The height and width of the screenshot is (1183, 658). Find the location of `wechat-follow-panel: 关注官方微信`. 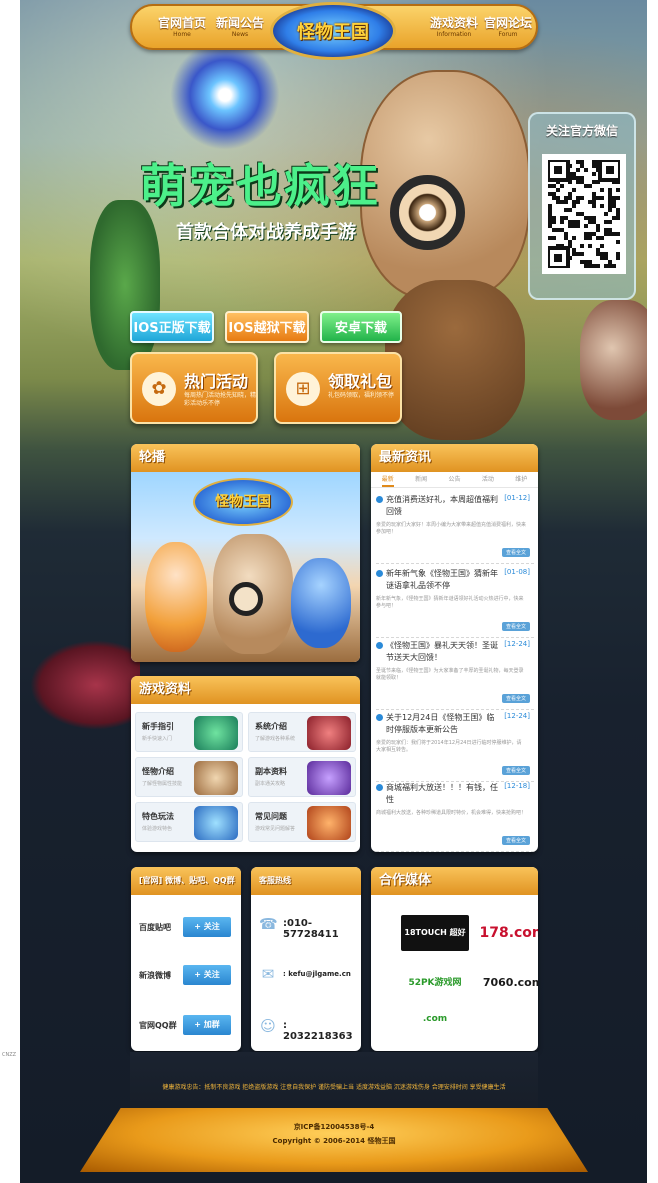

wechat-follow-panel: 关注官方微信 is located at coordinates (582, 206).